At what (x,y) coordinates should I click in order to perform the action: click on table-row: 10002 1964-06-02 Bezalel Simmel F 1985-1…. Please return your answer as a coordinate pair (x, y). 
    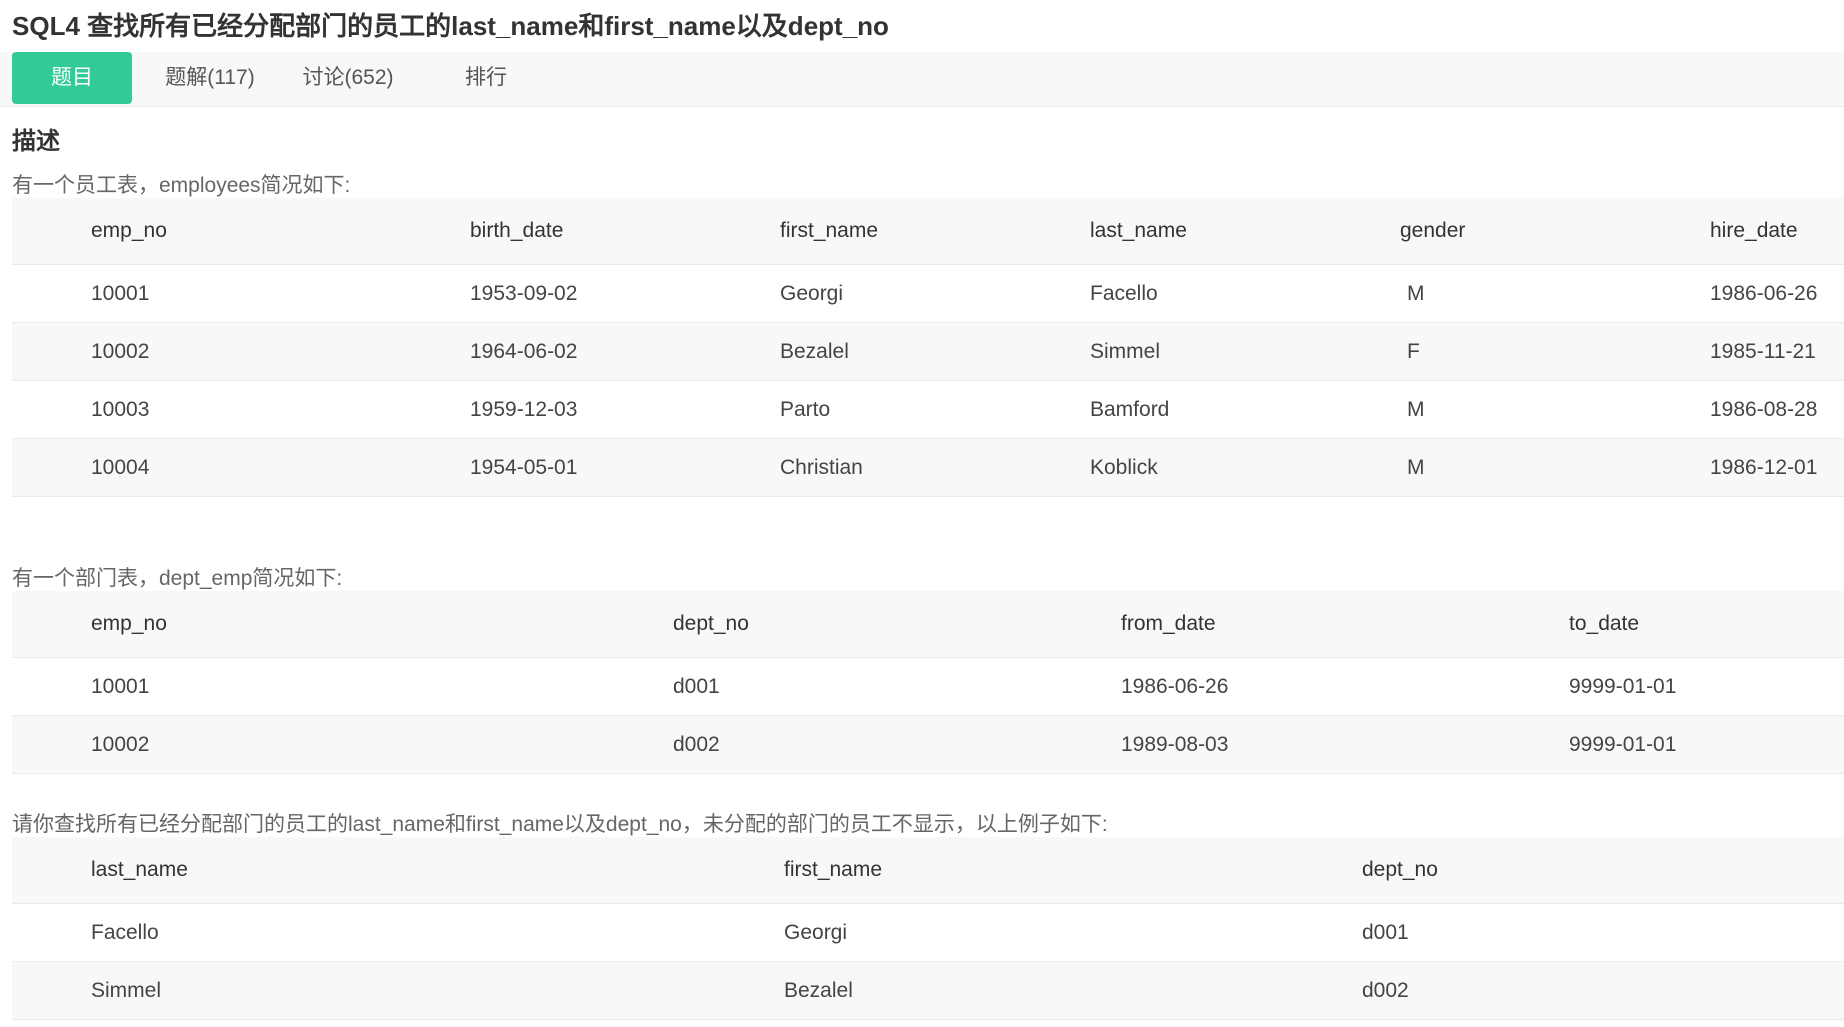
    Looking at the image, I should click on (928, 351).